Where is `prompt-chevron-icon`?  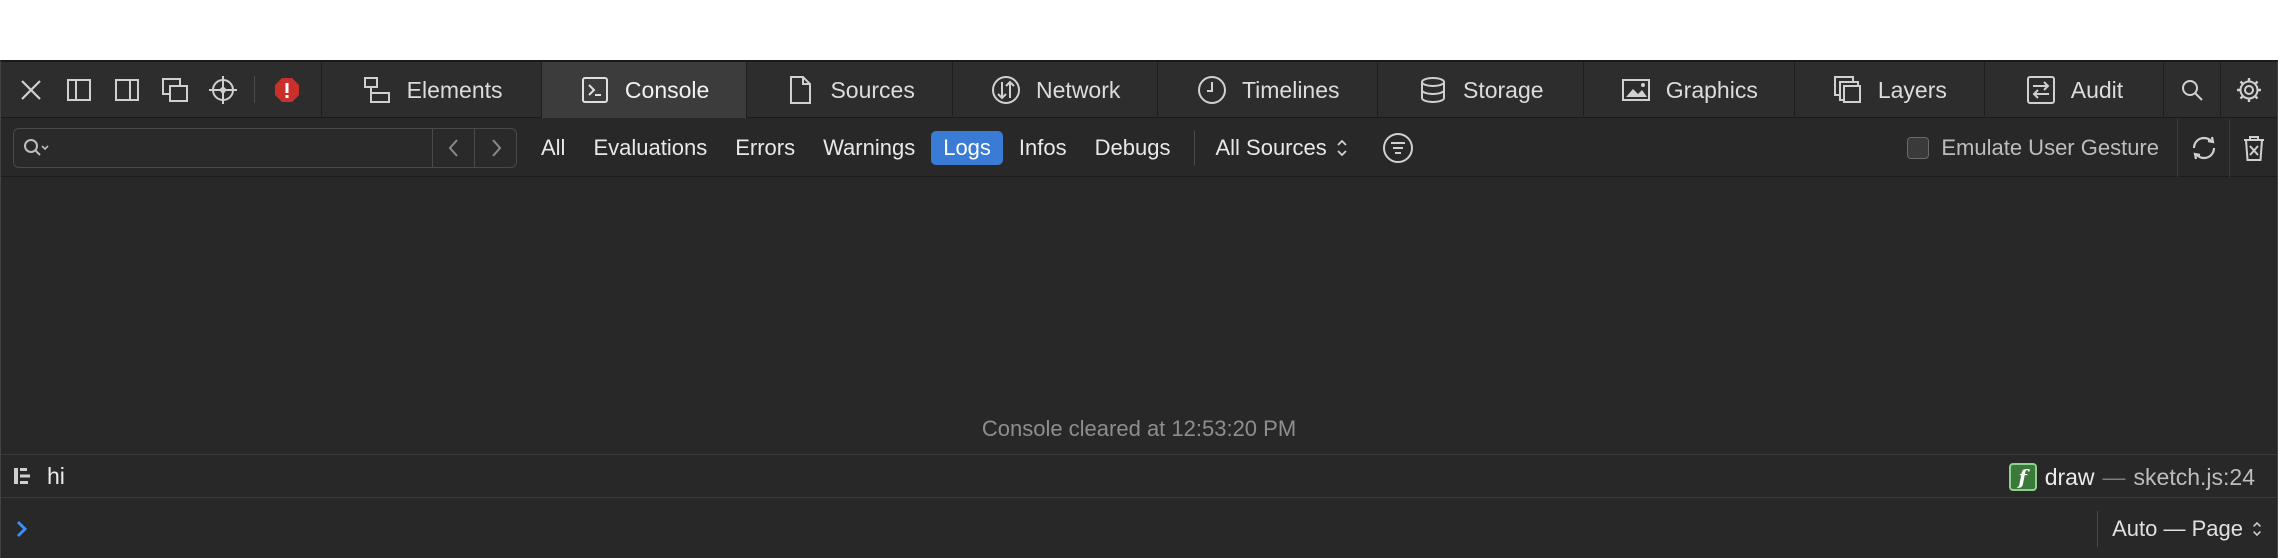
prompt-chevron-icon is located at coordinates (22, 529).